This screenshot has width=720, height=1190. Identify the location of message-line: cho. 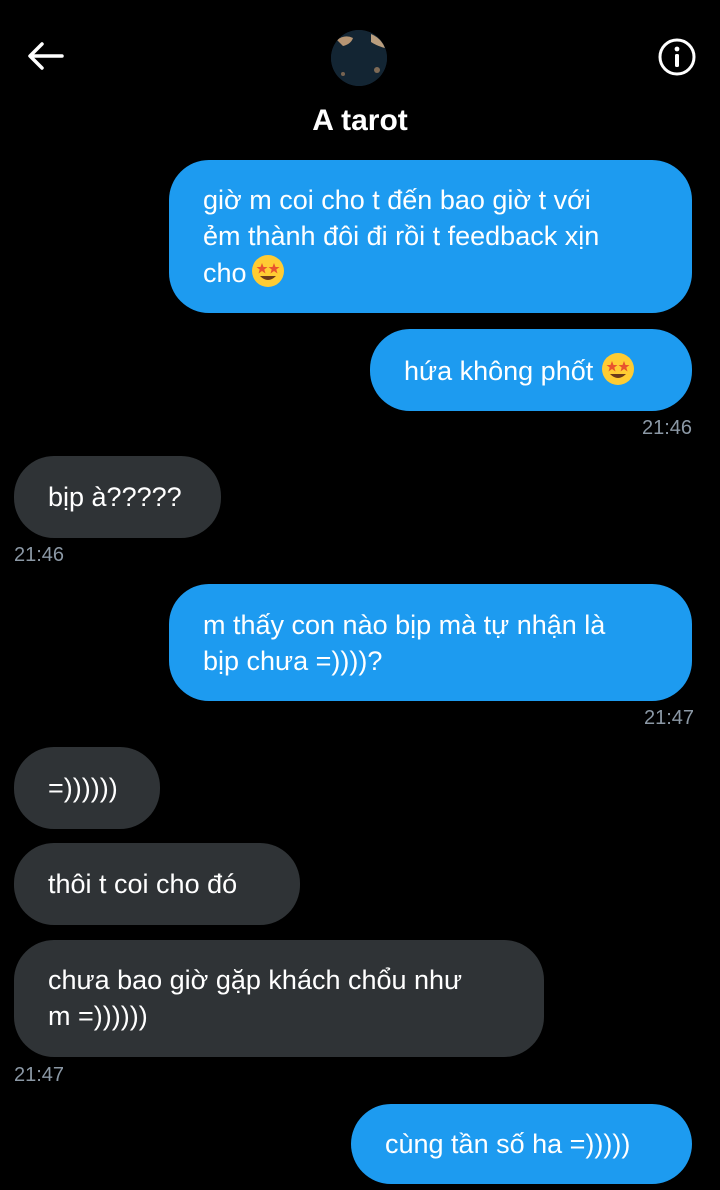
(225, 273).